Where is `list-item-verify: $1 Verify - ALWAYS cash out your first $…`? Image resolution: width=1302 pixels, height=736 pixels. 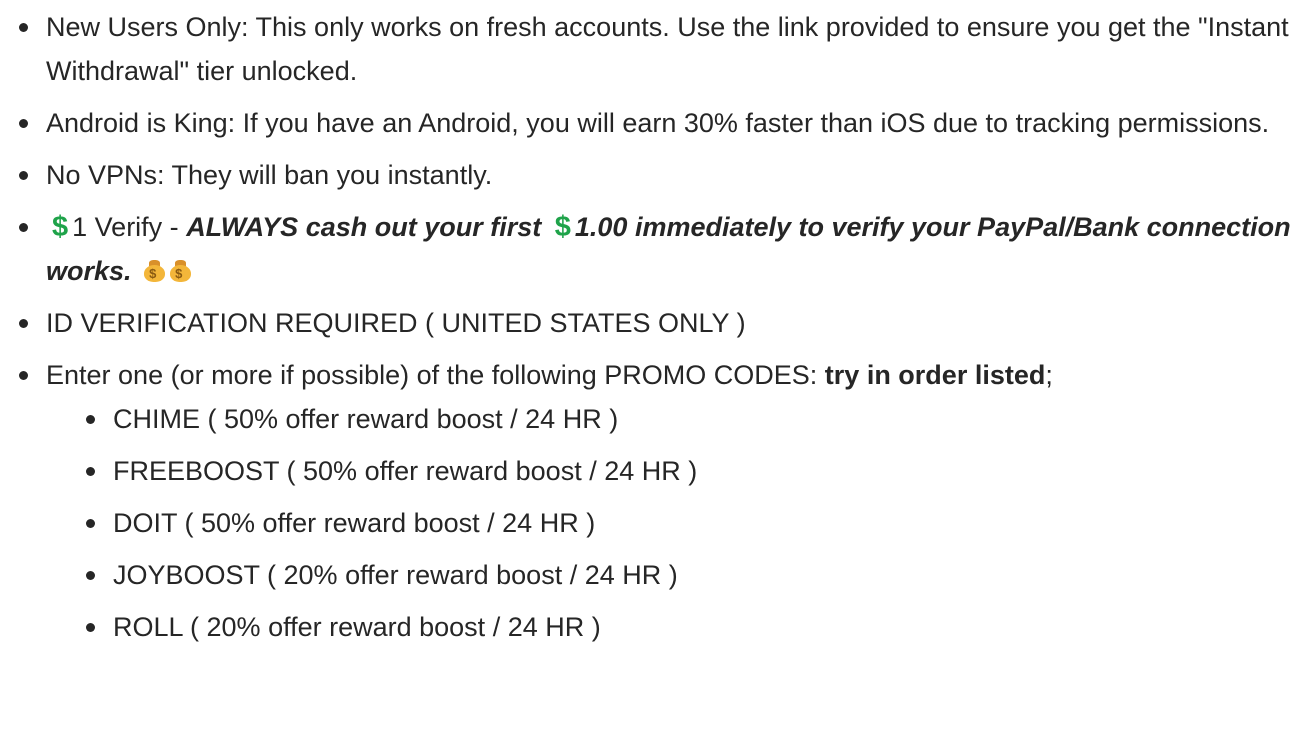
list-item-verify: $1 Verify - ALWAYS cash out your first $… is located at coordinates (660, 249).